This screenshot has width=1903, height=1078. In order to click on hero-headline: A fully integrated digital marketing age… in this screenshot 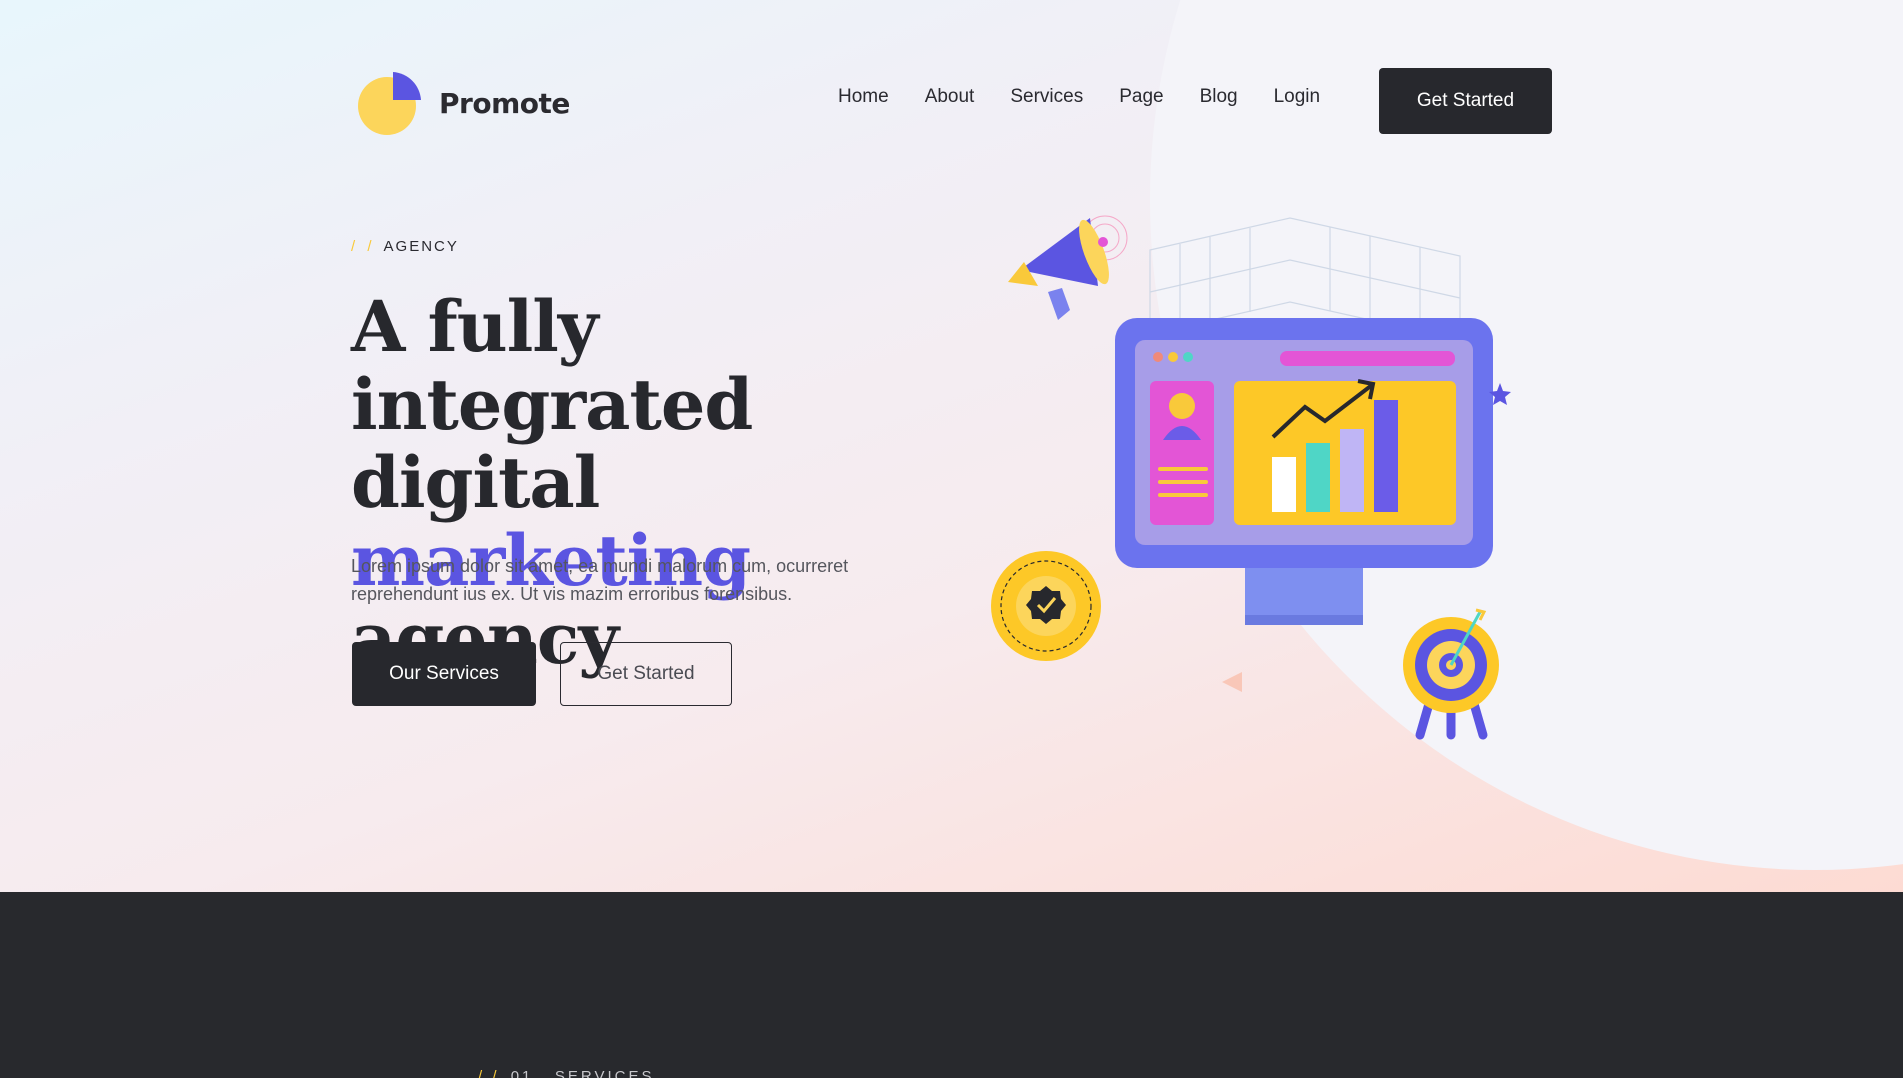, I will do `click(671, 483)`.